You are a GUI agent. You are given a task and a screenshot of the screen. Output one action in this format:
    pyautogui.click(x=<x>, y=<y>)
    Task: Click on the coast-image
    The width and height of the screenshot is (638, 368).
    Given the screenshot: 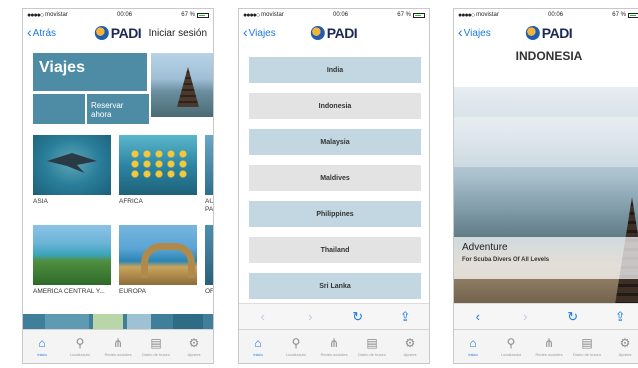 What is the action you would take?
    pyautogui.click(x=72, y=255)
    